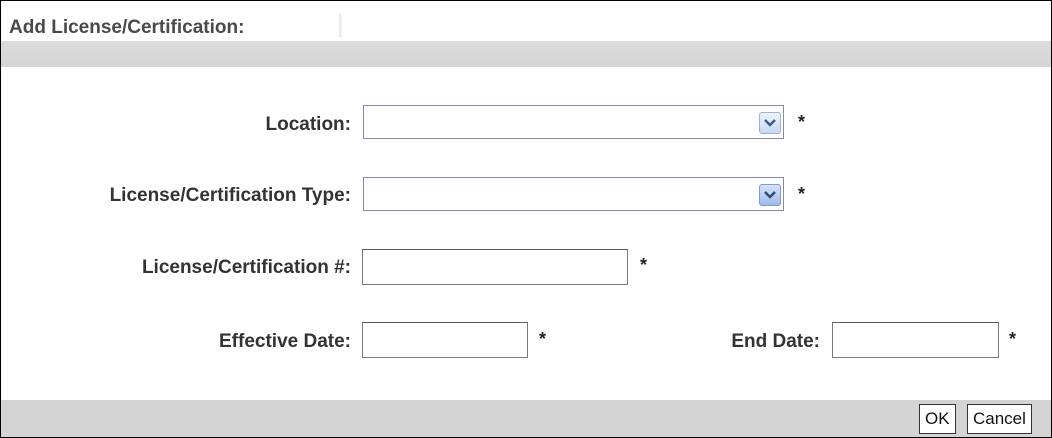 The width and height of the screenshot is (1052, 438). Describe the element at coordinates (802, 122) in the screenshot. I see `location-required-mark: *` at that location.